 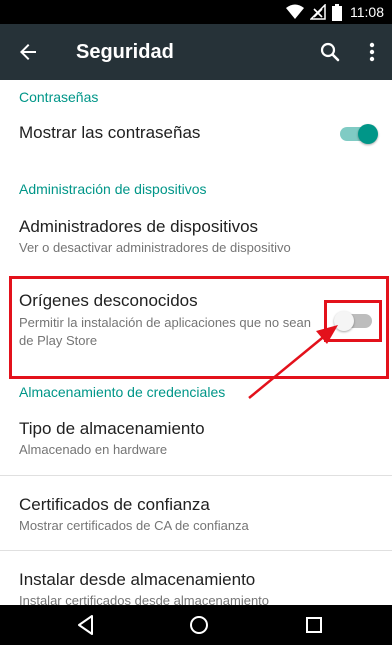 I want to click on status-icons: 11:08, so click(x=335, y=12).